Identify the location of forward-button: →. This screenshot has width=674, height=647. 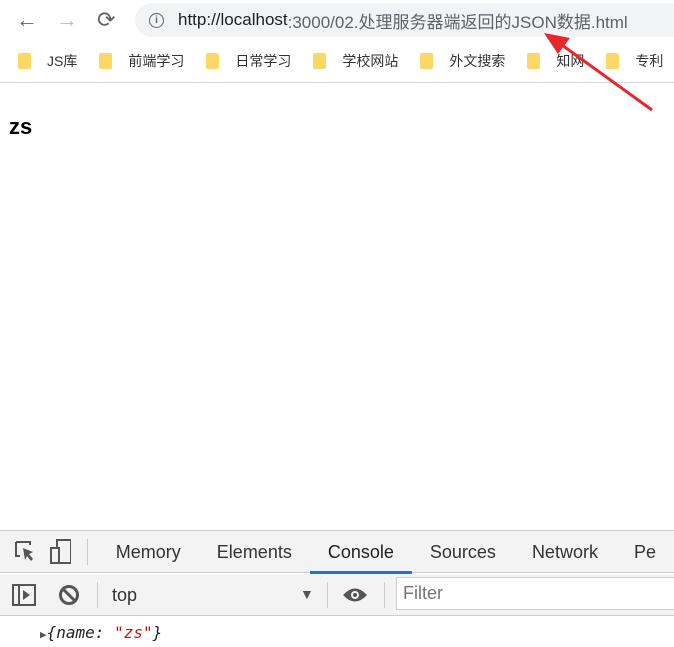
(67, 20).